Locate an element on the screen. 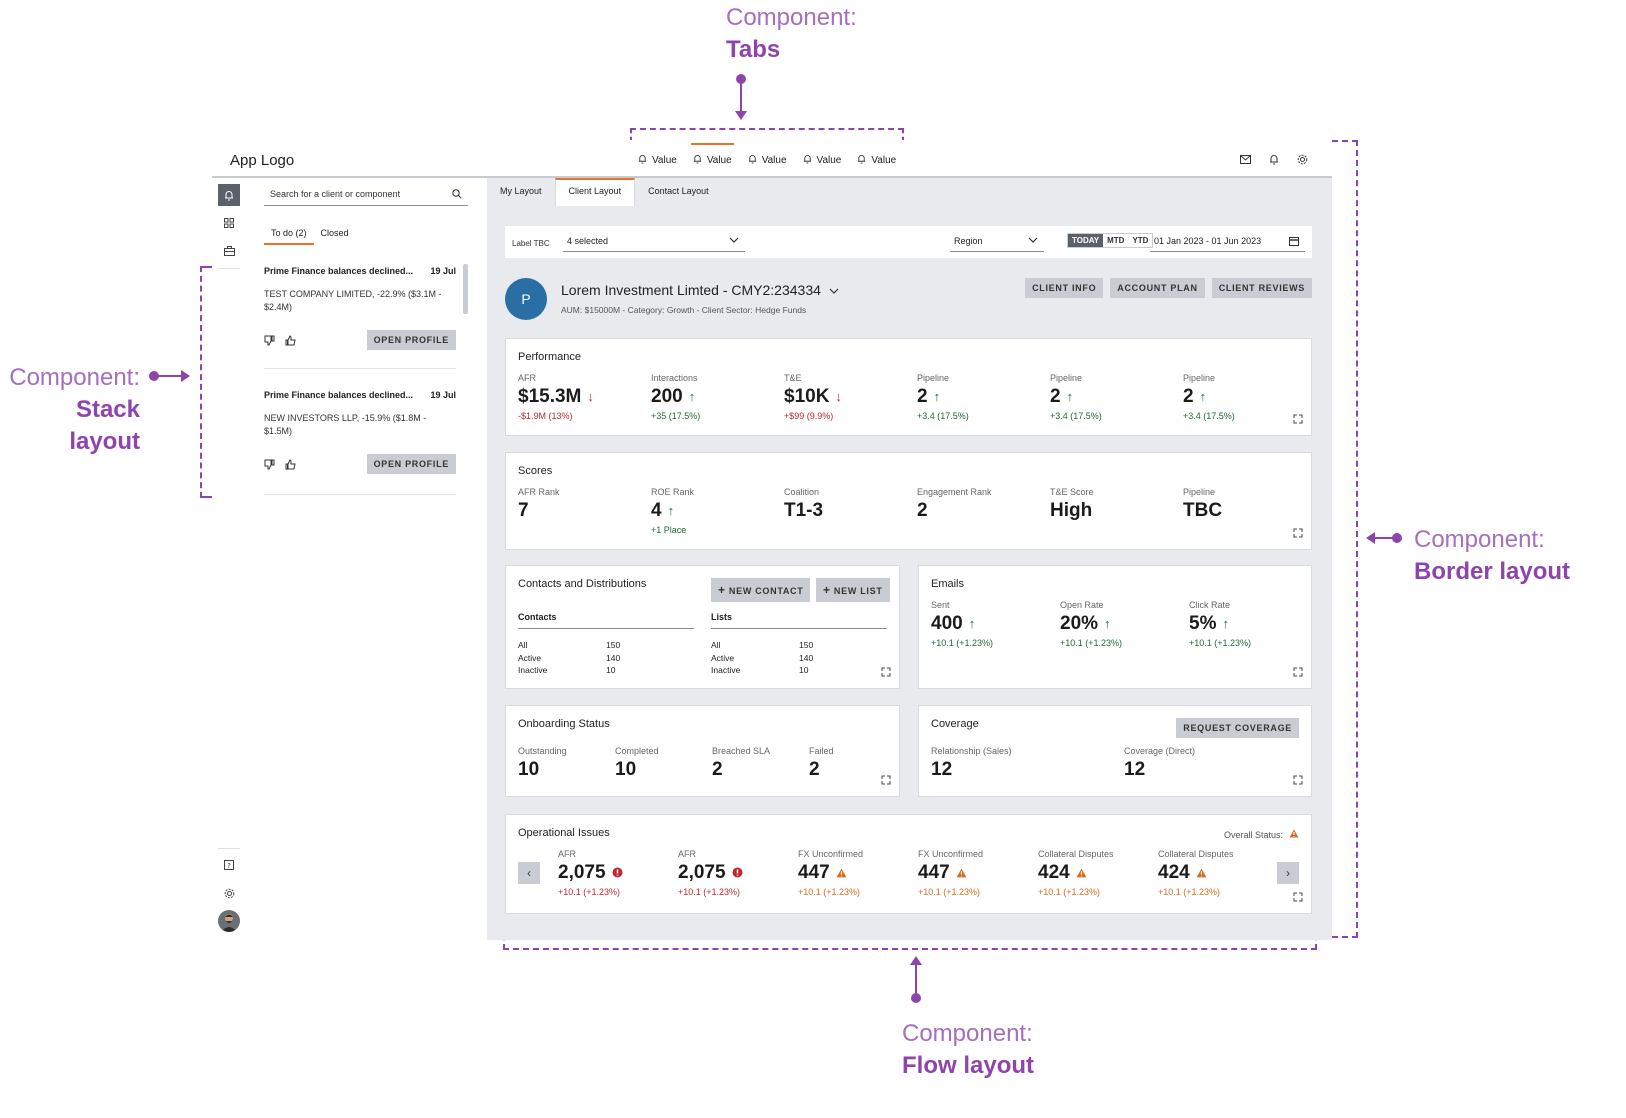 The width and height of the screenshot is (1626, 1118). tab-client-layout: Client Layout is located at coordinates (595, 192).